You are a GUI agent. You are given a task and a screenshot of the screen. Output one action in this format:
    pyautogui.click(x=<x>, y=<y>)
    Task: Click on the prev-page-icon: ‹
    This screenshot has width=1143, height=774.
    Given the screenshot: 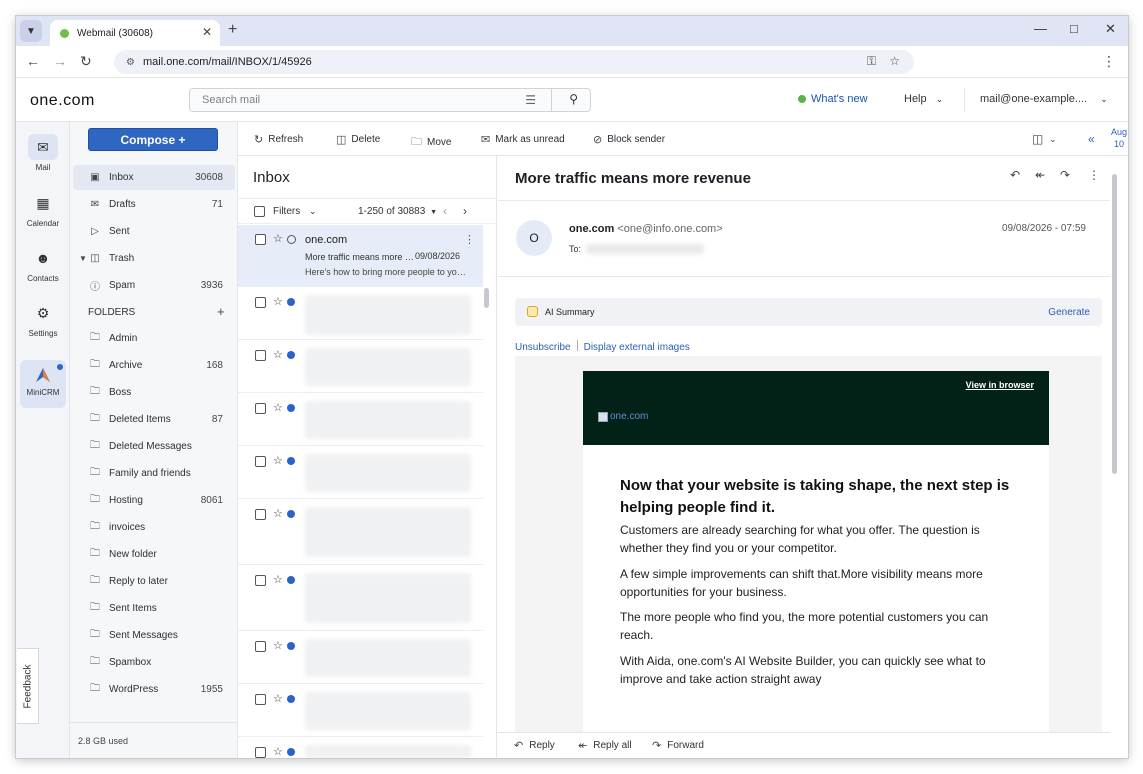 What is the action you would take?
    pyautogui.click(x=445, y=211)
    